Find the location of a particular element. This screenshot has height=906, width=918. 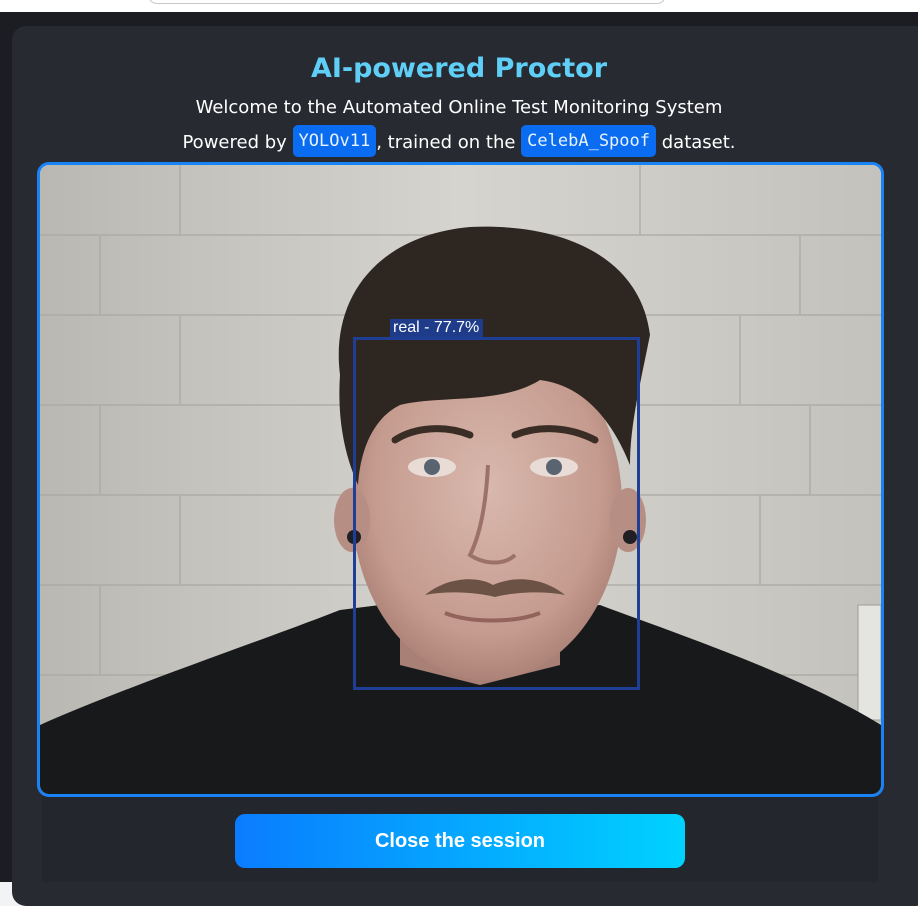

close-session-button: Close the session is located at coordinates (460, 841).